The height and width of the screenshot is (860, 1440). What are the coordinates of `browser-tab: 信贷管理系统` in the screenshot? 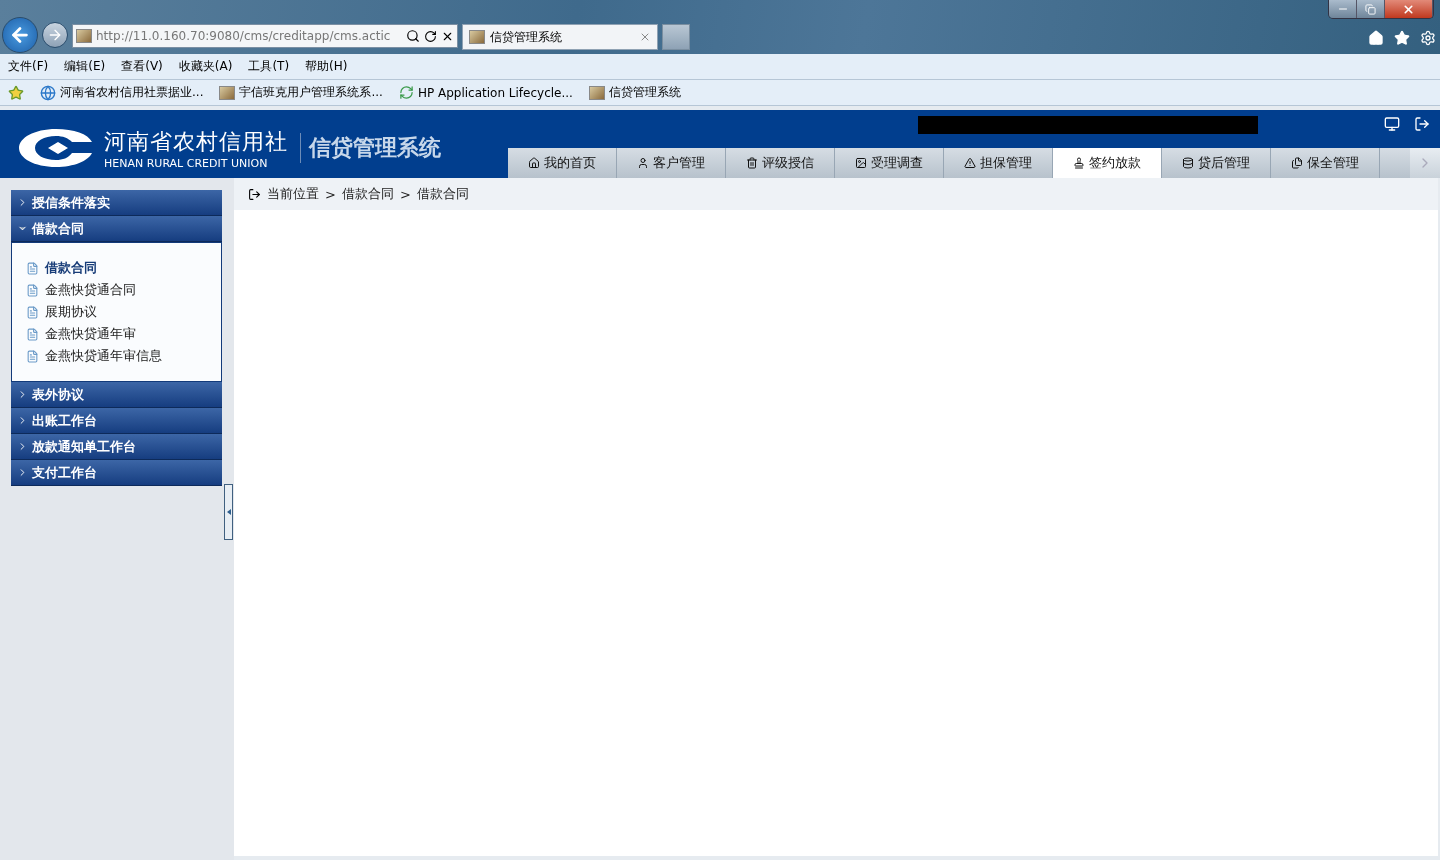 It's located at (560, 37).